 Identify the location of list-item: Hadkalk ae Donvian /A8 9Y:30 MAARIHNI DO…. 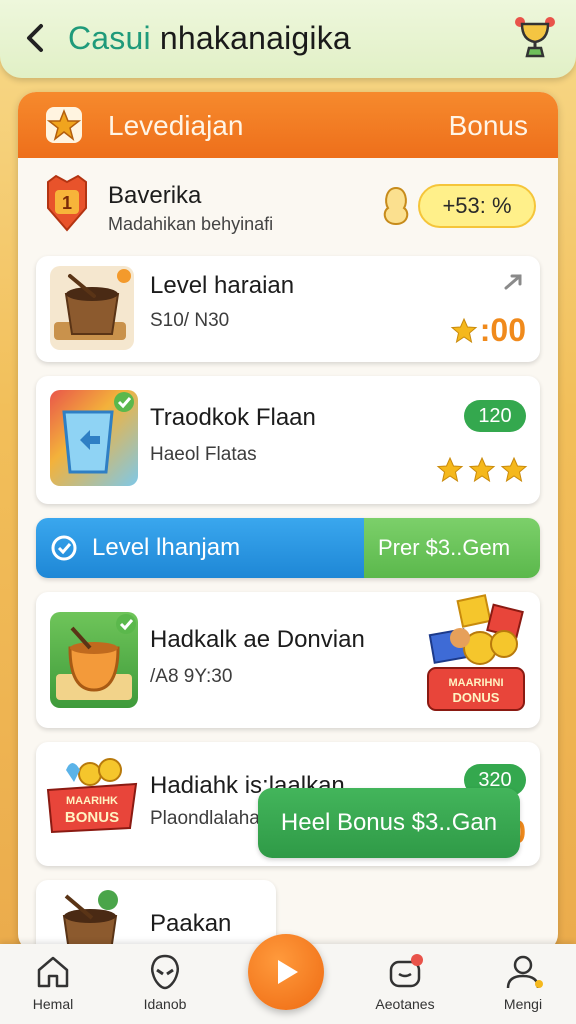
(288, 660).